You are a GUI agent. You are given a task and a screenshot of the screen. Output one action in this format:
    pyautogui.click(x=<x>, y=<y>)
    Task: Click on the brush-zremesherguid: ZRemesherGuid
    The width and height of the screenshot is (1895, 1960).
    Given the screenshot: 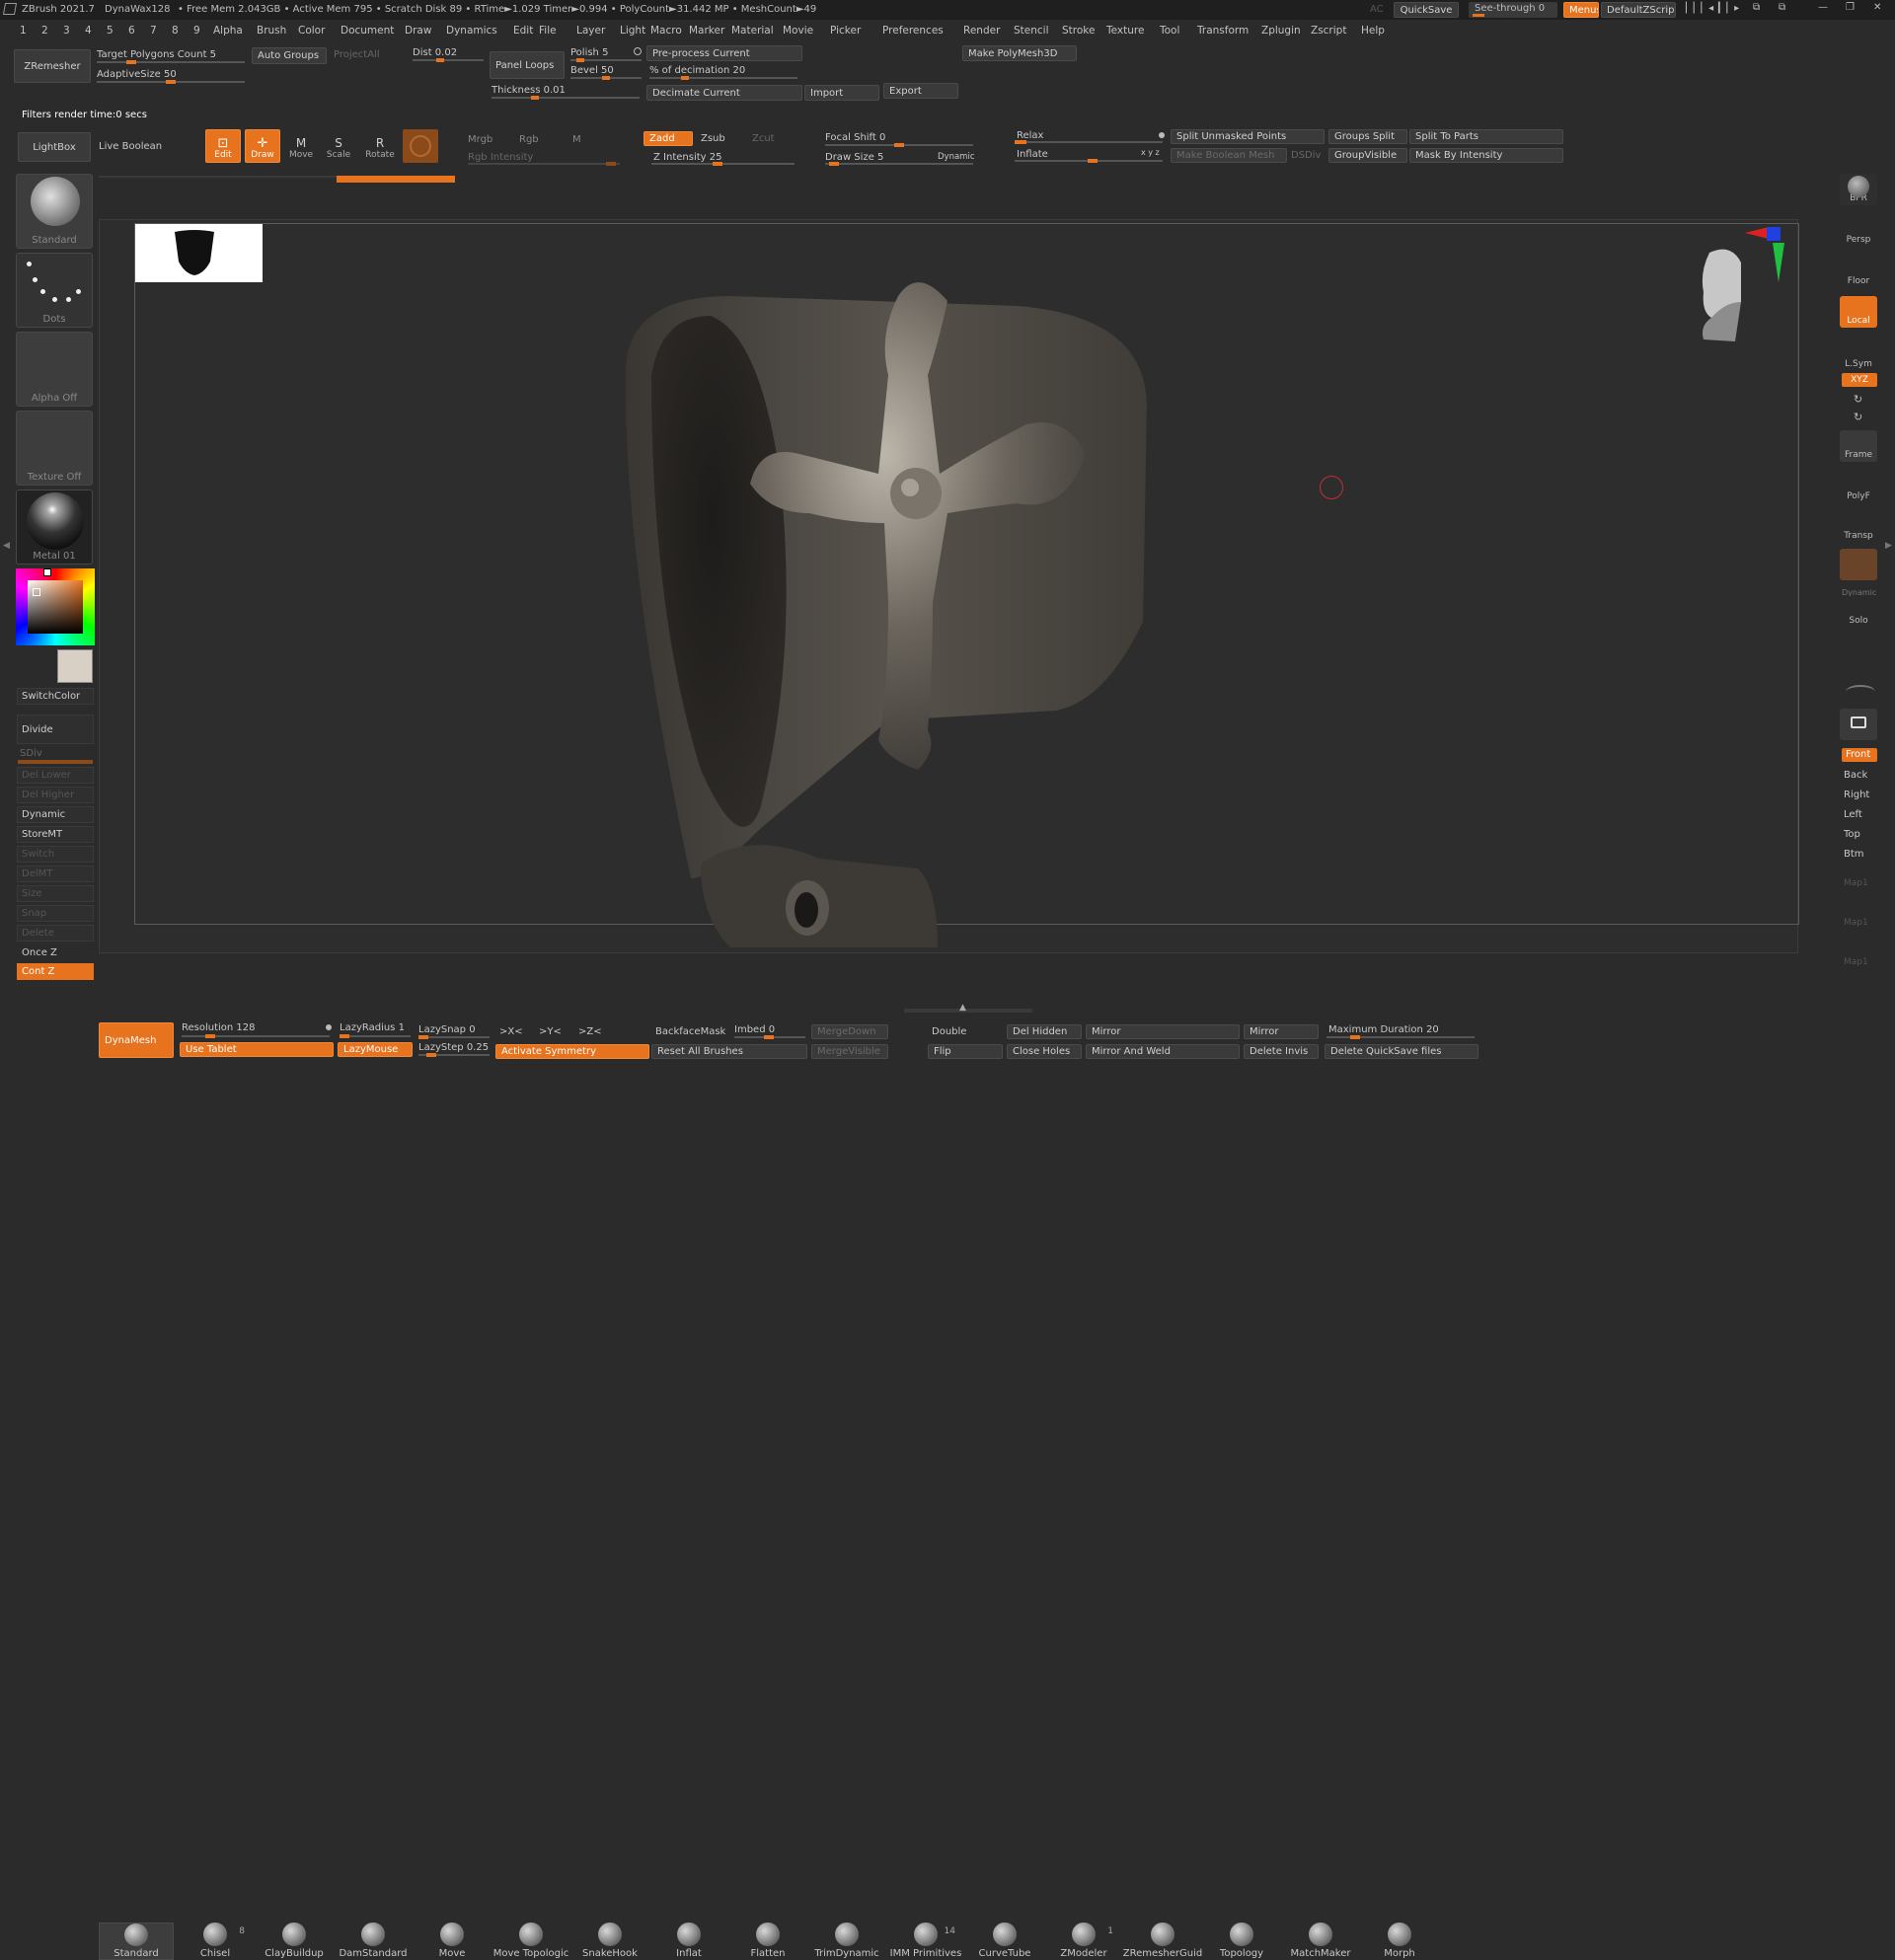 What is the action you would take?
    pyautogui.click(x=1162, y=1941)
    